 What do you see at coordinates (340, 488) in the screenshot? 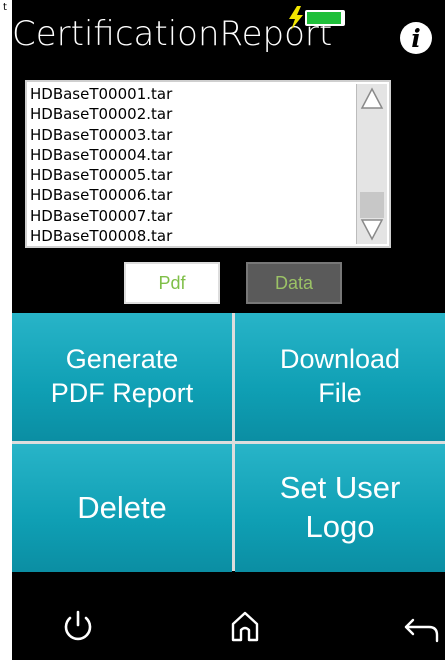
I see `logo-label-line1: Set User` at bounding box center [340, 488].